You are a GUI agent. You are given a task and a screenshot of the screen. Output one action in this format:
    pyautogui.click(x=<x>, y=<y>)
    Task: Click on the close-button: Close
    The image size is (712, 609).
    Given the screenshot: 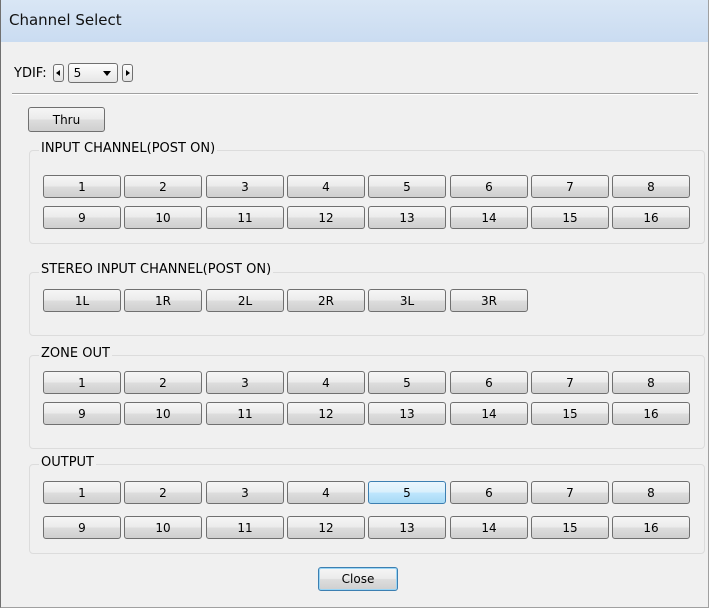 What is the action you would take?
    pyautogui.click(x=358, y=579)
    